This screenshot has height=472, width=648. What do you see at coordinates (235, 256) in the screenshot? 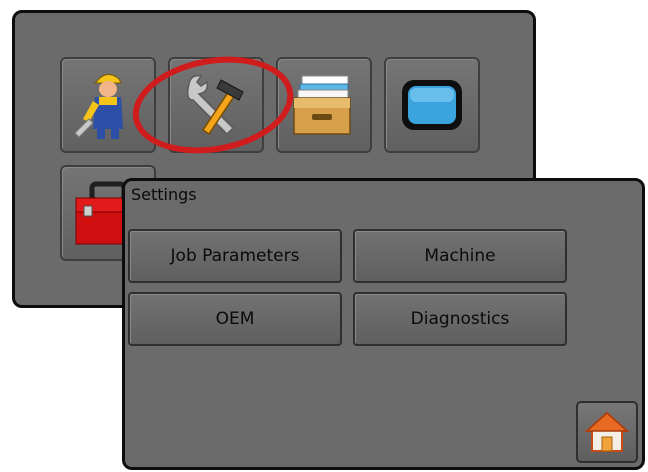
I see `job-parameters-button: Job Parameters` at bounding box center [235, 256].